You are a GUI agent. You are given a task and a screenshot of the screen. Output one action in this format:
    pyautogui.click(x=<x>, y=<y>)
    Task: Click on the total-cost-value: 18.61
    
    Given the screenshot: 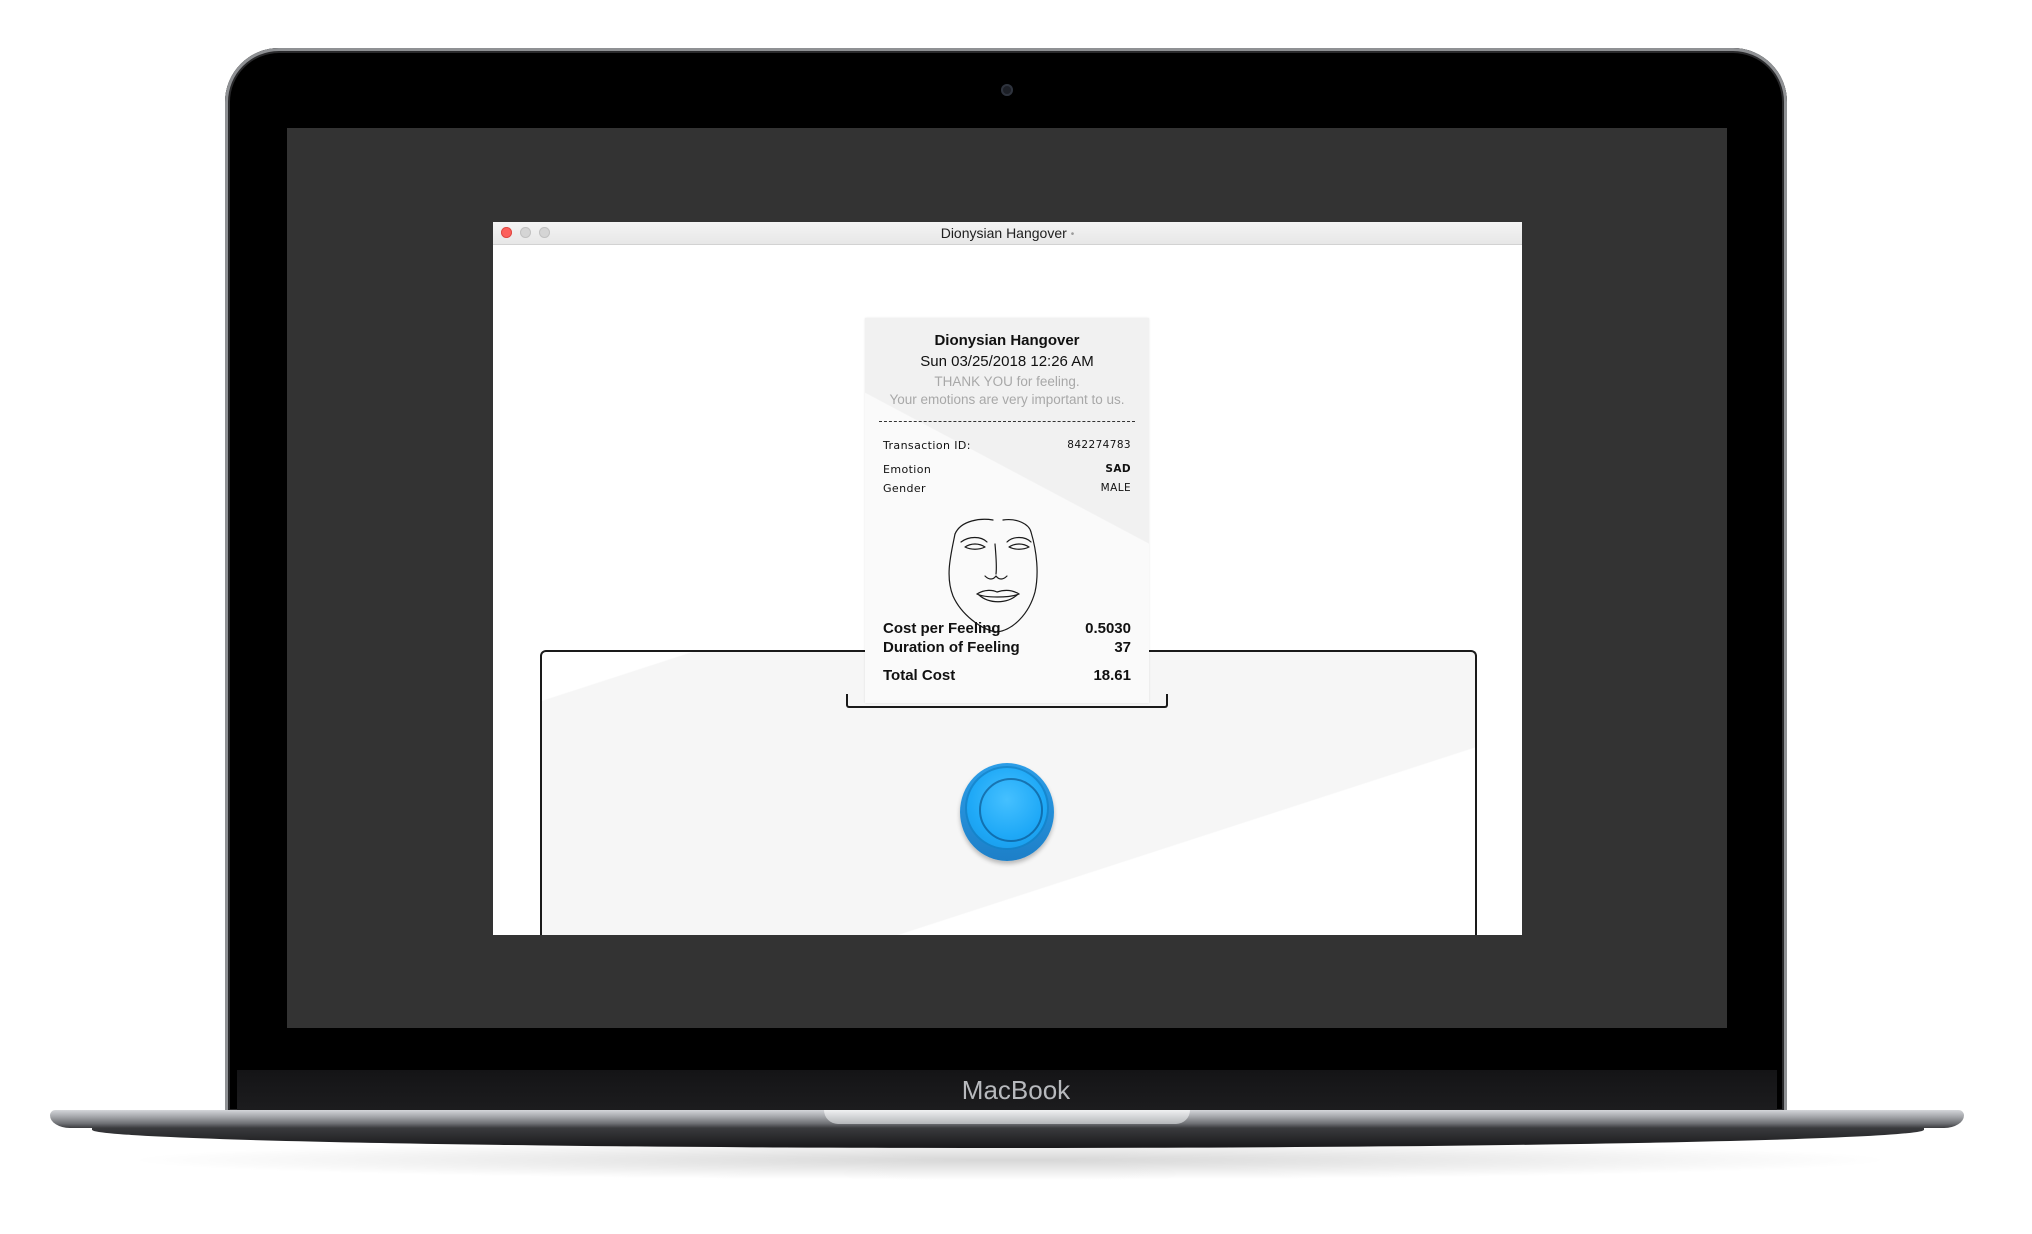 What is the action you would take?
    pyautogui.click(x=1112, y=675)
    